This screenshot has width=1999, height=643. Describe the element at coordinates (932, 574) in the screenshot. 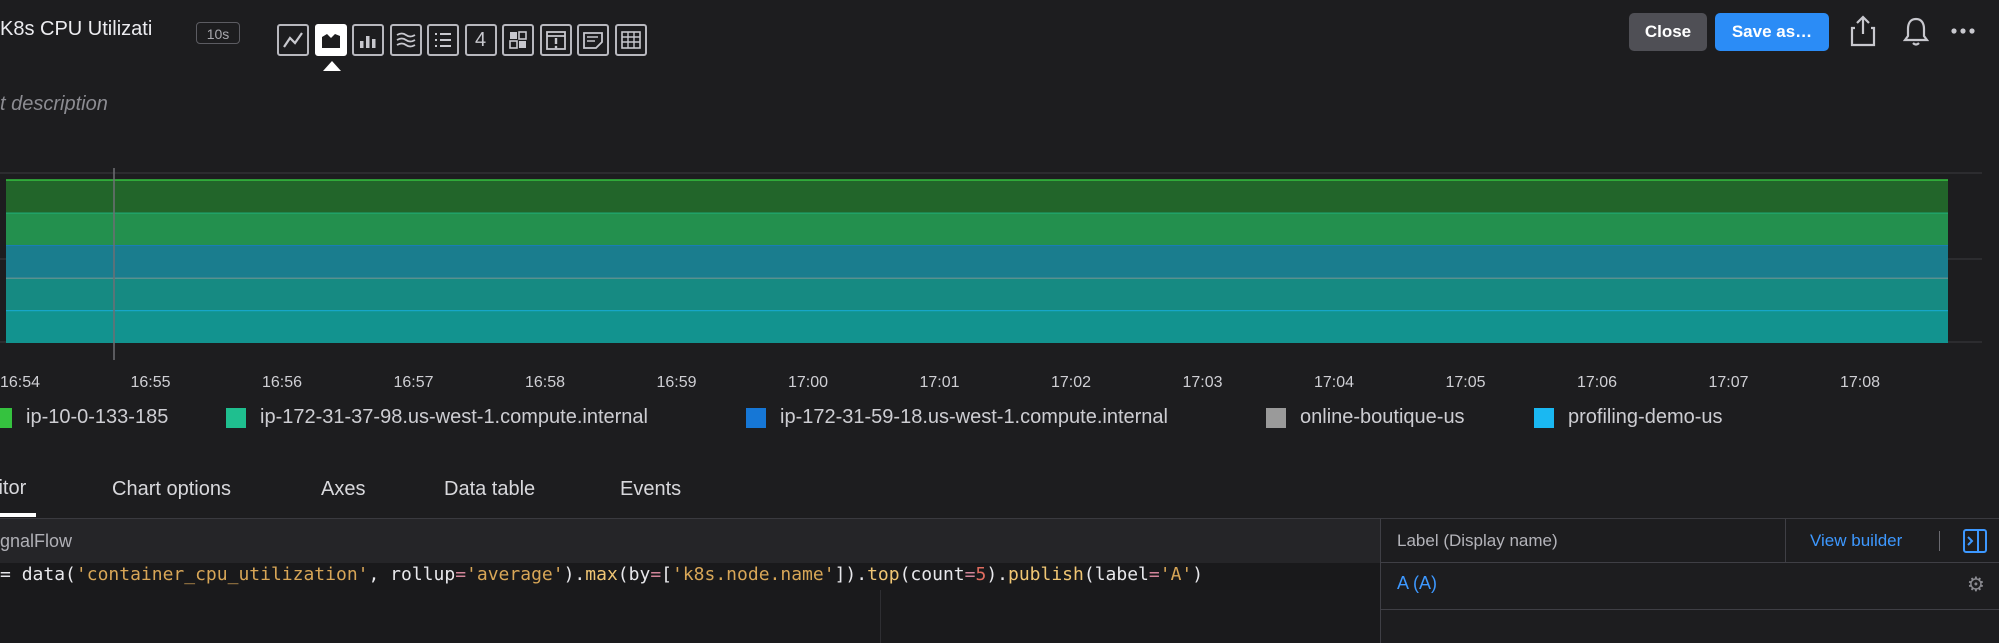

I see `code-token: (count` at that location.